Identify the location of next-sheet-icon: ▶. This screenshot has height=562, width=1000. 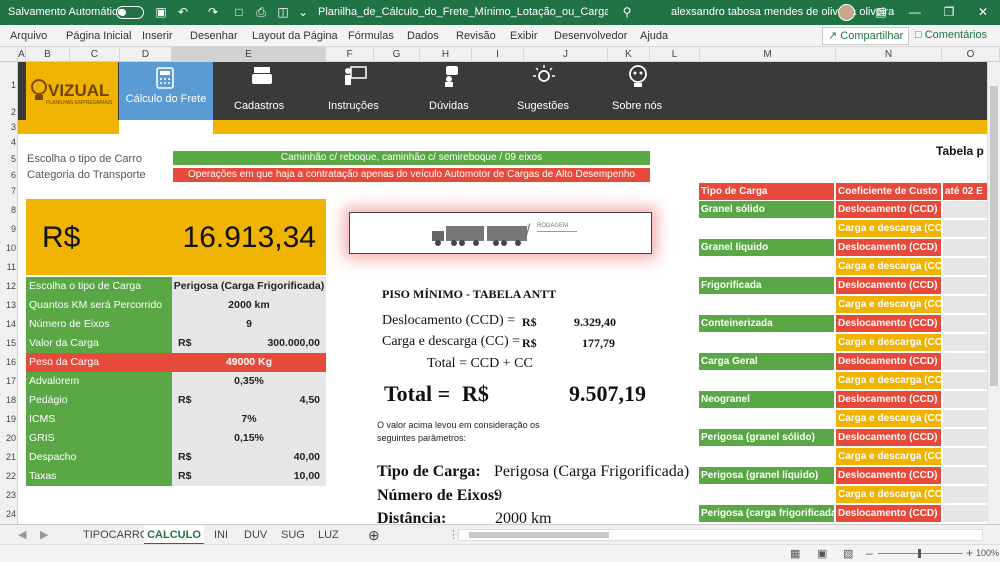
(44, 535).